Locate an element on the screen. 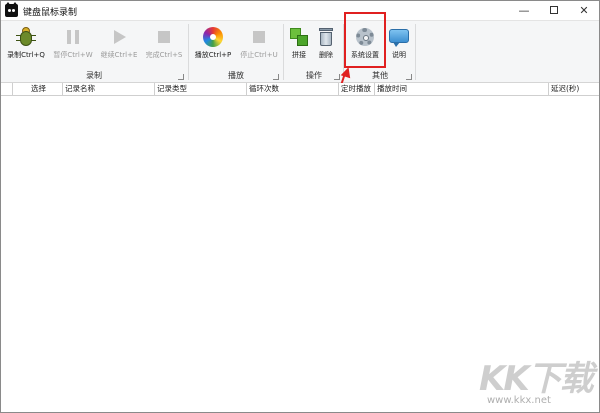  row-indicator-column is located at coordinates (7, 89).